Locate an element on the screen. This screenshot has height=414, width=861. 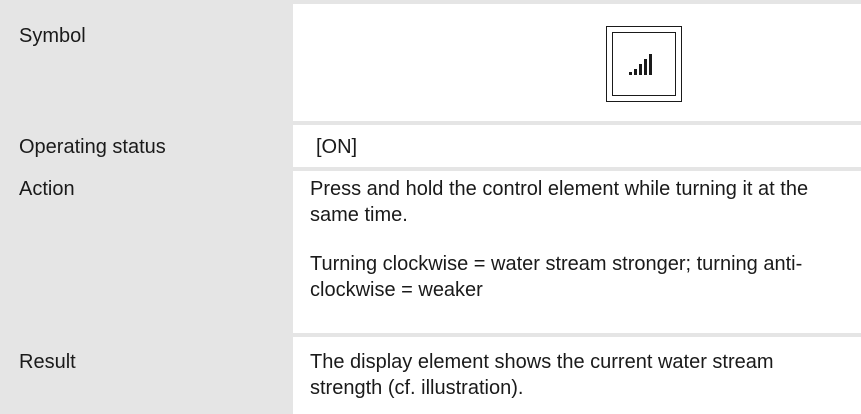
row-label-result: Result is located at coordinates (47, 362).